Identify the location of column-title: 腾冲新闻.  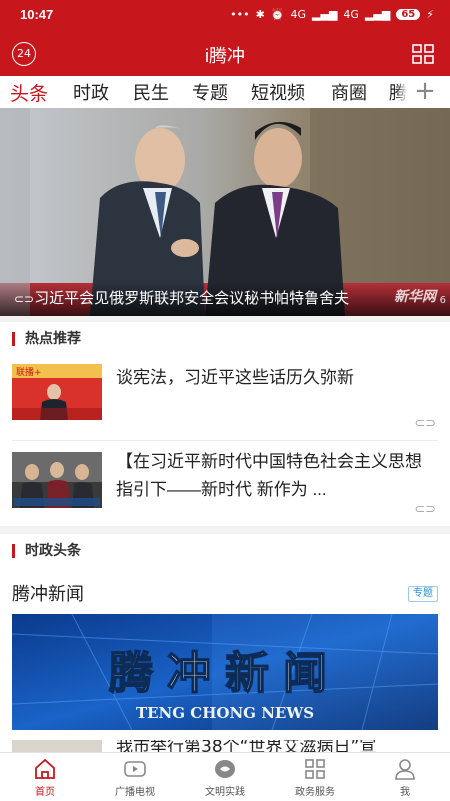
(48, 593).